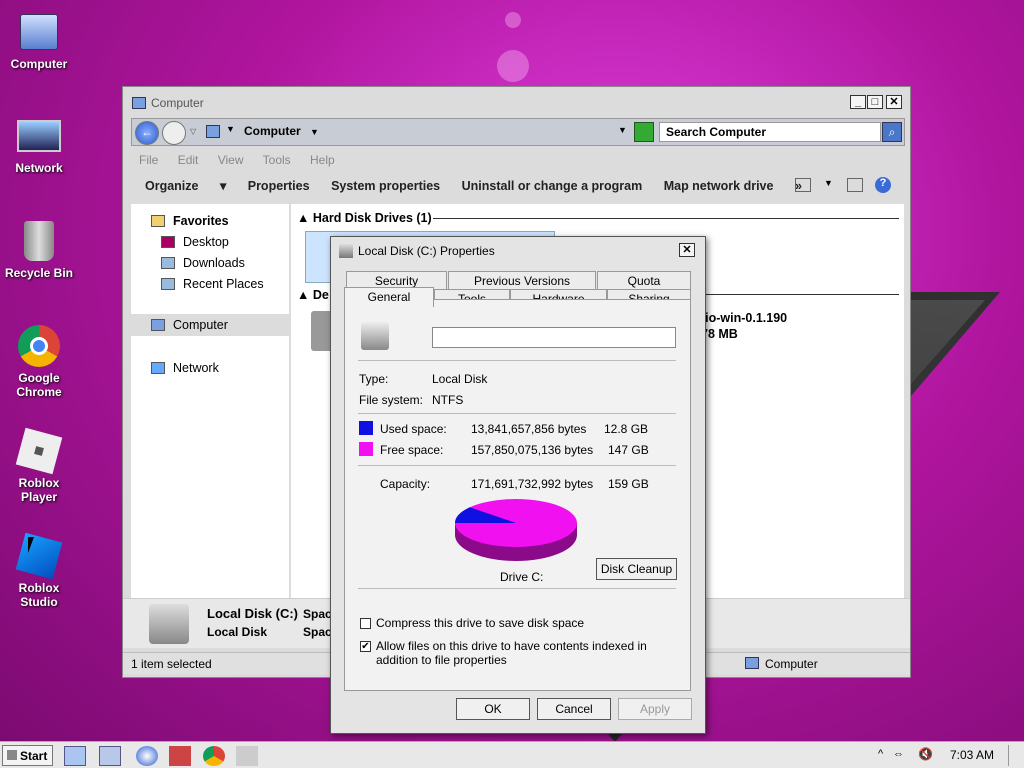 The height and width of the screenshot is (768, 1024). What do you see at coordinates (39, 570) in the screenshot?
I see `desktop-icon-roblox-studio: Roblox Studio` at bounding box center [39, 570].